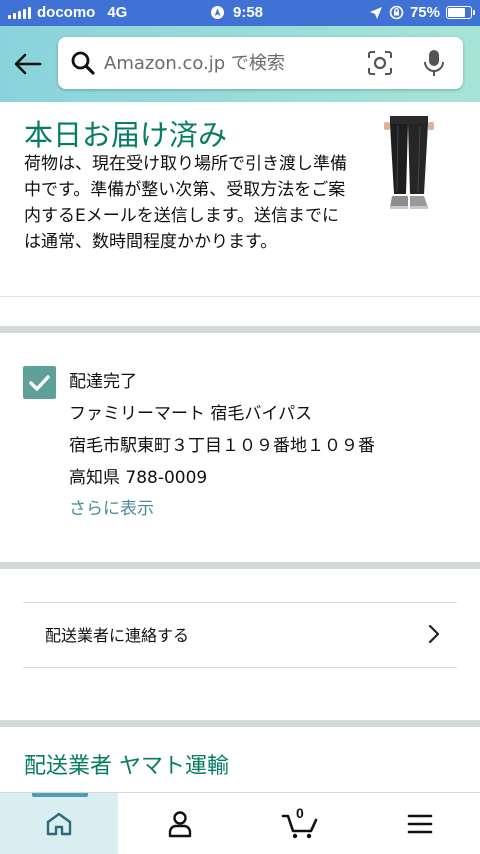 The image size is (480, 854). Describe the element at coordinates (396, 12) in the screenshot. I see `rotation-lock-icon` at that location.